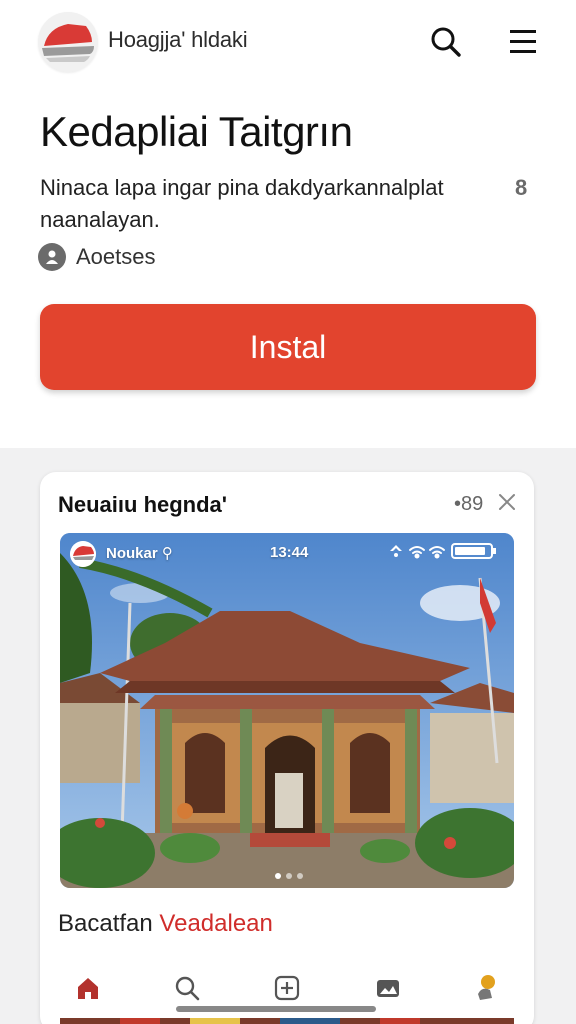 Image resolution: width=576 pixels, height=1024 pixels. I want to click on battery-icon, so click(473, 551).